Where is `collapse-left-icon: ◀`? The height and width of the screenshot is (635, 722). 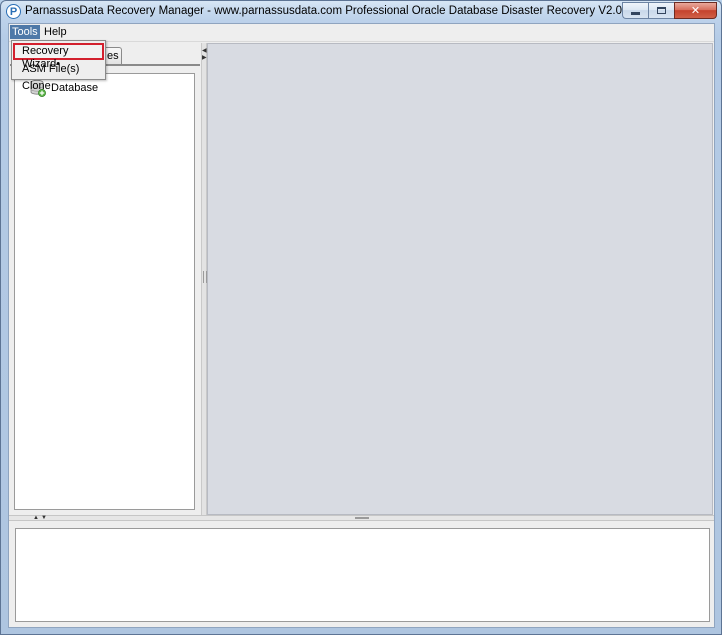 collapse-left-icon: ◀ is located at coordinates (204, 51).